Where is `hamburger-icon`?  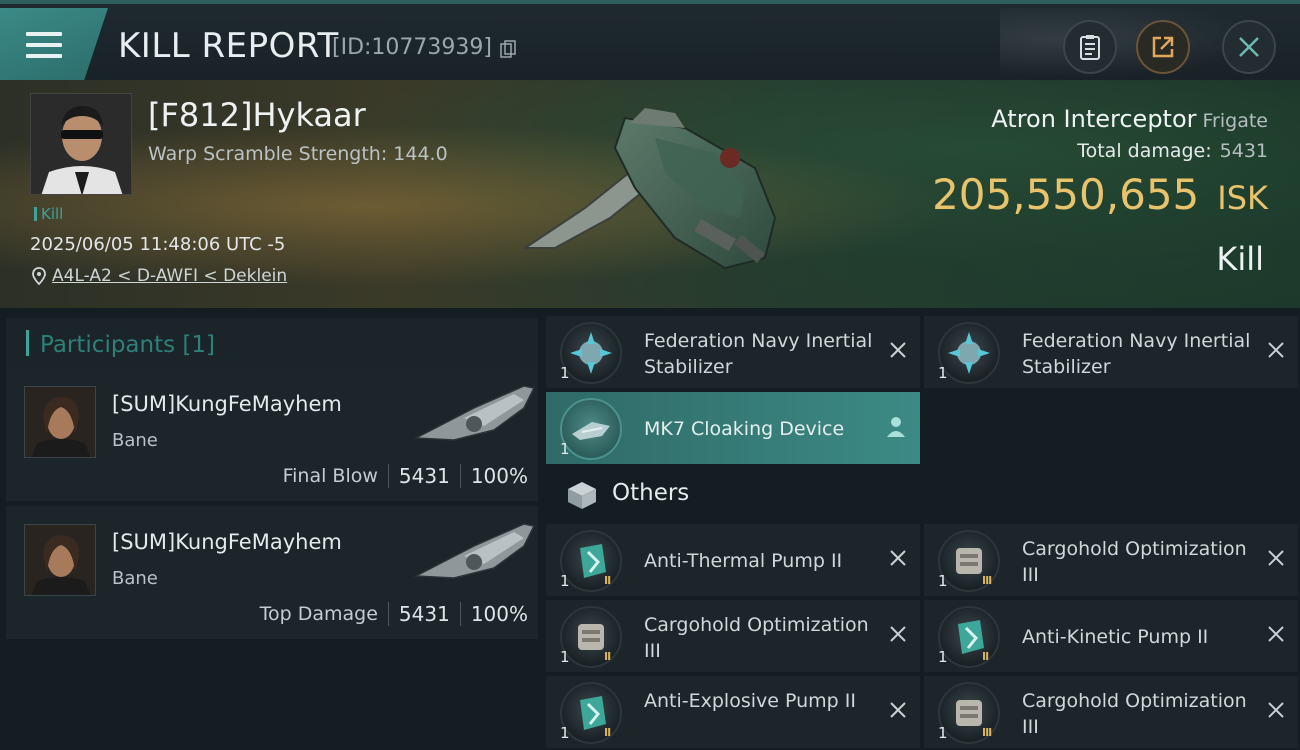 hamburger-icon is located at coordinates (44, 34).